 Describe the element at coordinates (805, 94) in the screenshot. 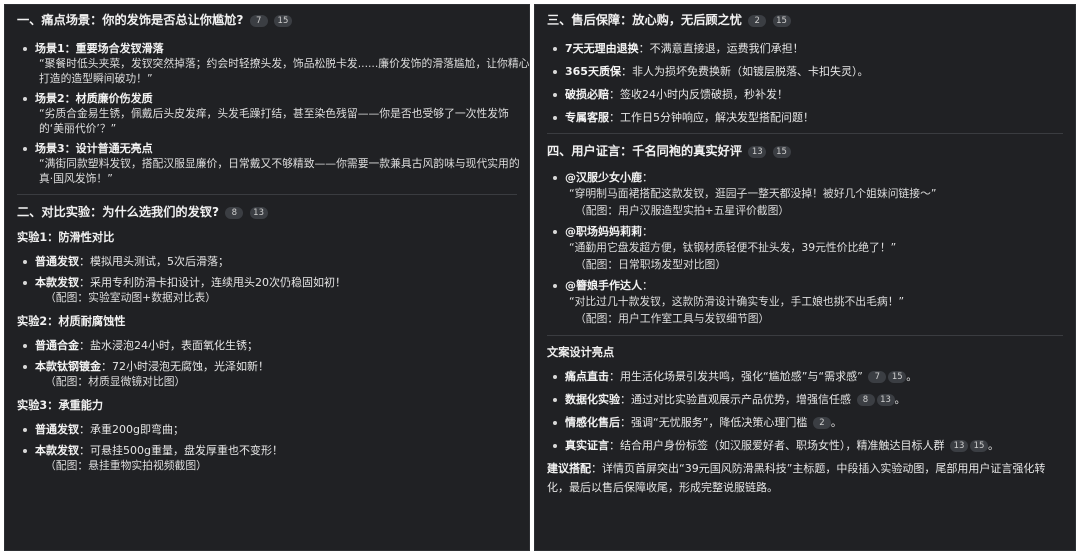

I see `list-item: 破损必赔：签收24小时内反馈破损，秒补发！` at that location.